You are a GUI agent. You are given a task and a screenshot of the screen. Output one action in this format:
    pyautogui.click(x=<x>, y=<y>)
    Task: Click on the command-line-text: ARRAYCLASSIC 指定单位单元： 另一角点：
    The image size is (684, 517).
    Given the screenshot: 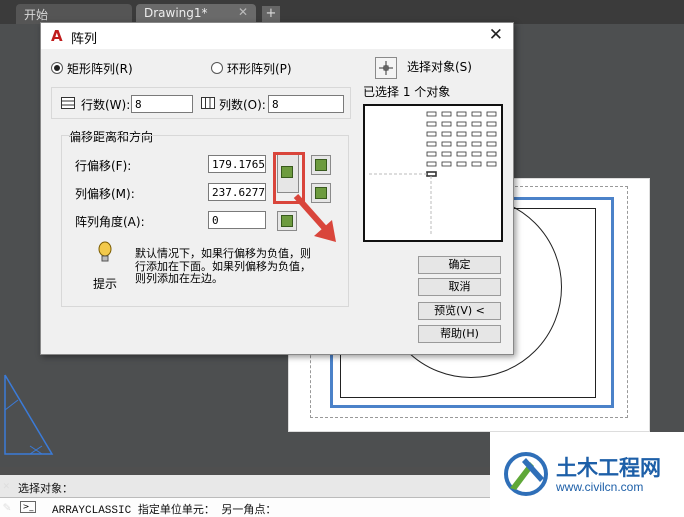 What is the action you would take?
    pyautogui.click(x=164, y=511)
    